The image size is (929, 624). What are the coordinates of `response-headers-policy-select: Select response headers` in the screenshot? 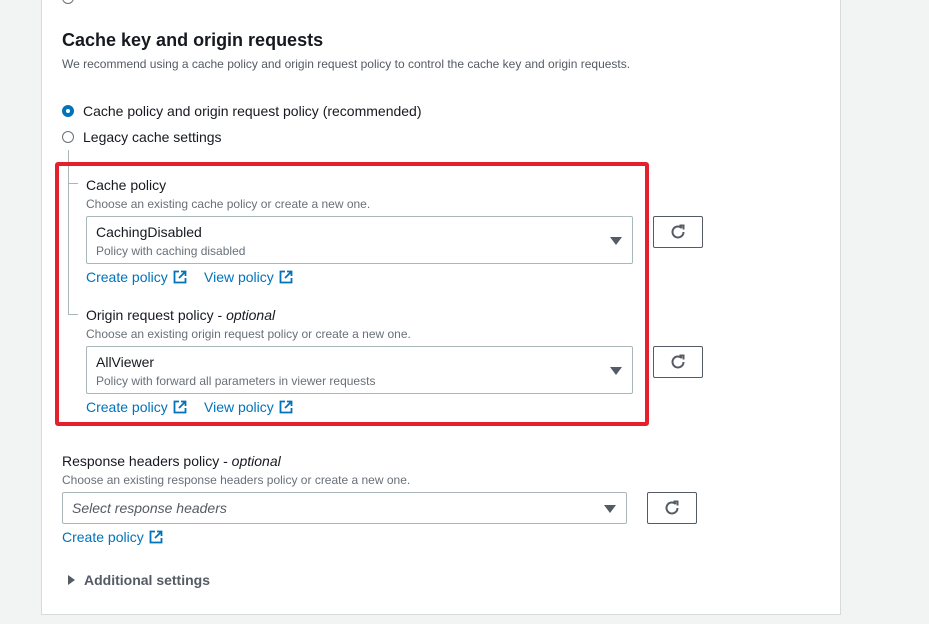 It's located at (344, 508).